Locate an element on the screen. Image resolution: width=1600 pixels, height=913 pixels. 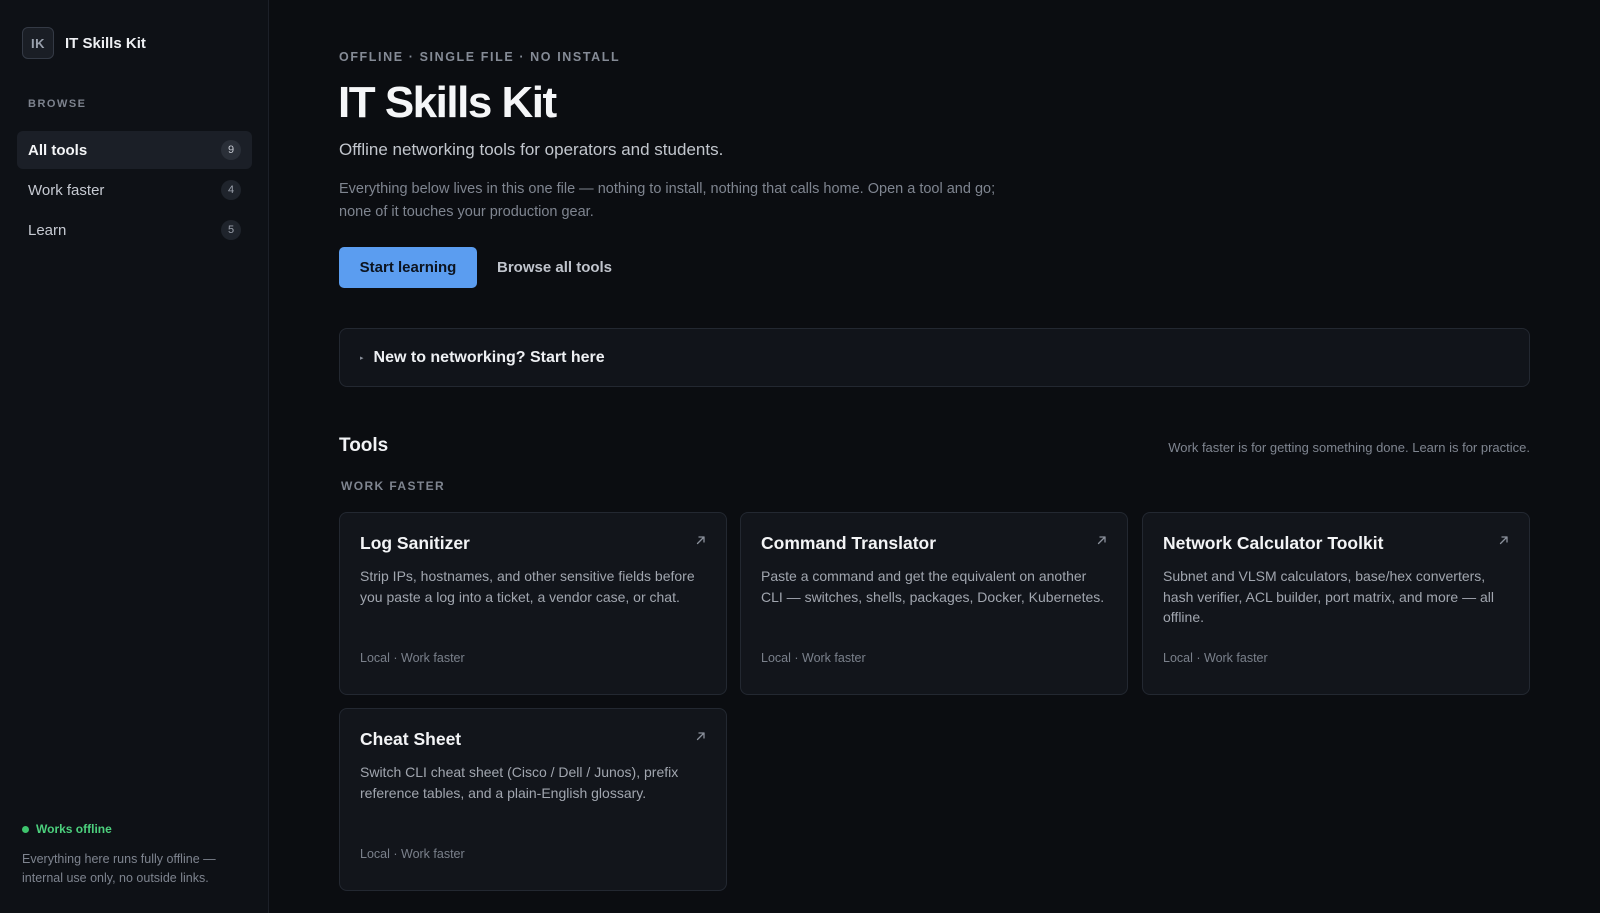
sidebar-item-all-tools: All tools 9 is located at coordinates (134, 150).